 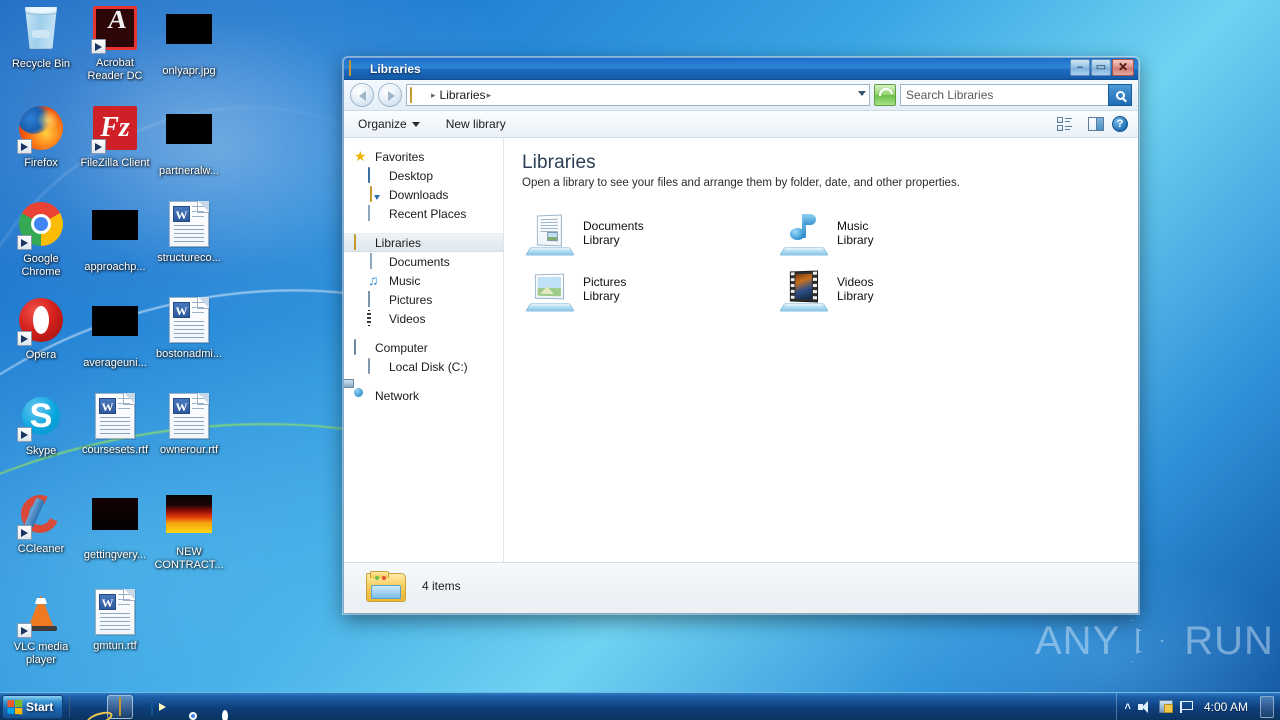 What do you see at coordinates (189, 41) in the screenshot?
I see `desktop-icon: onlyapr.jpg` at bounding box center [189, 41].